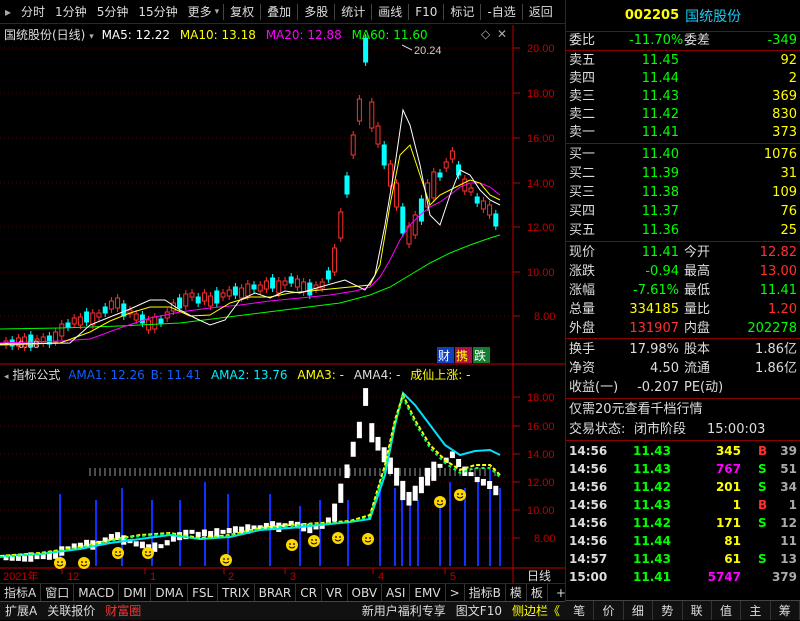  What do you see at coordinates (541, 12) in the screenshot?
I see `toolbar-fanhui: 返回` at bounding box center [541, 12].